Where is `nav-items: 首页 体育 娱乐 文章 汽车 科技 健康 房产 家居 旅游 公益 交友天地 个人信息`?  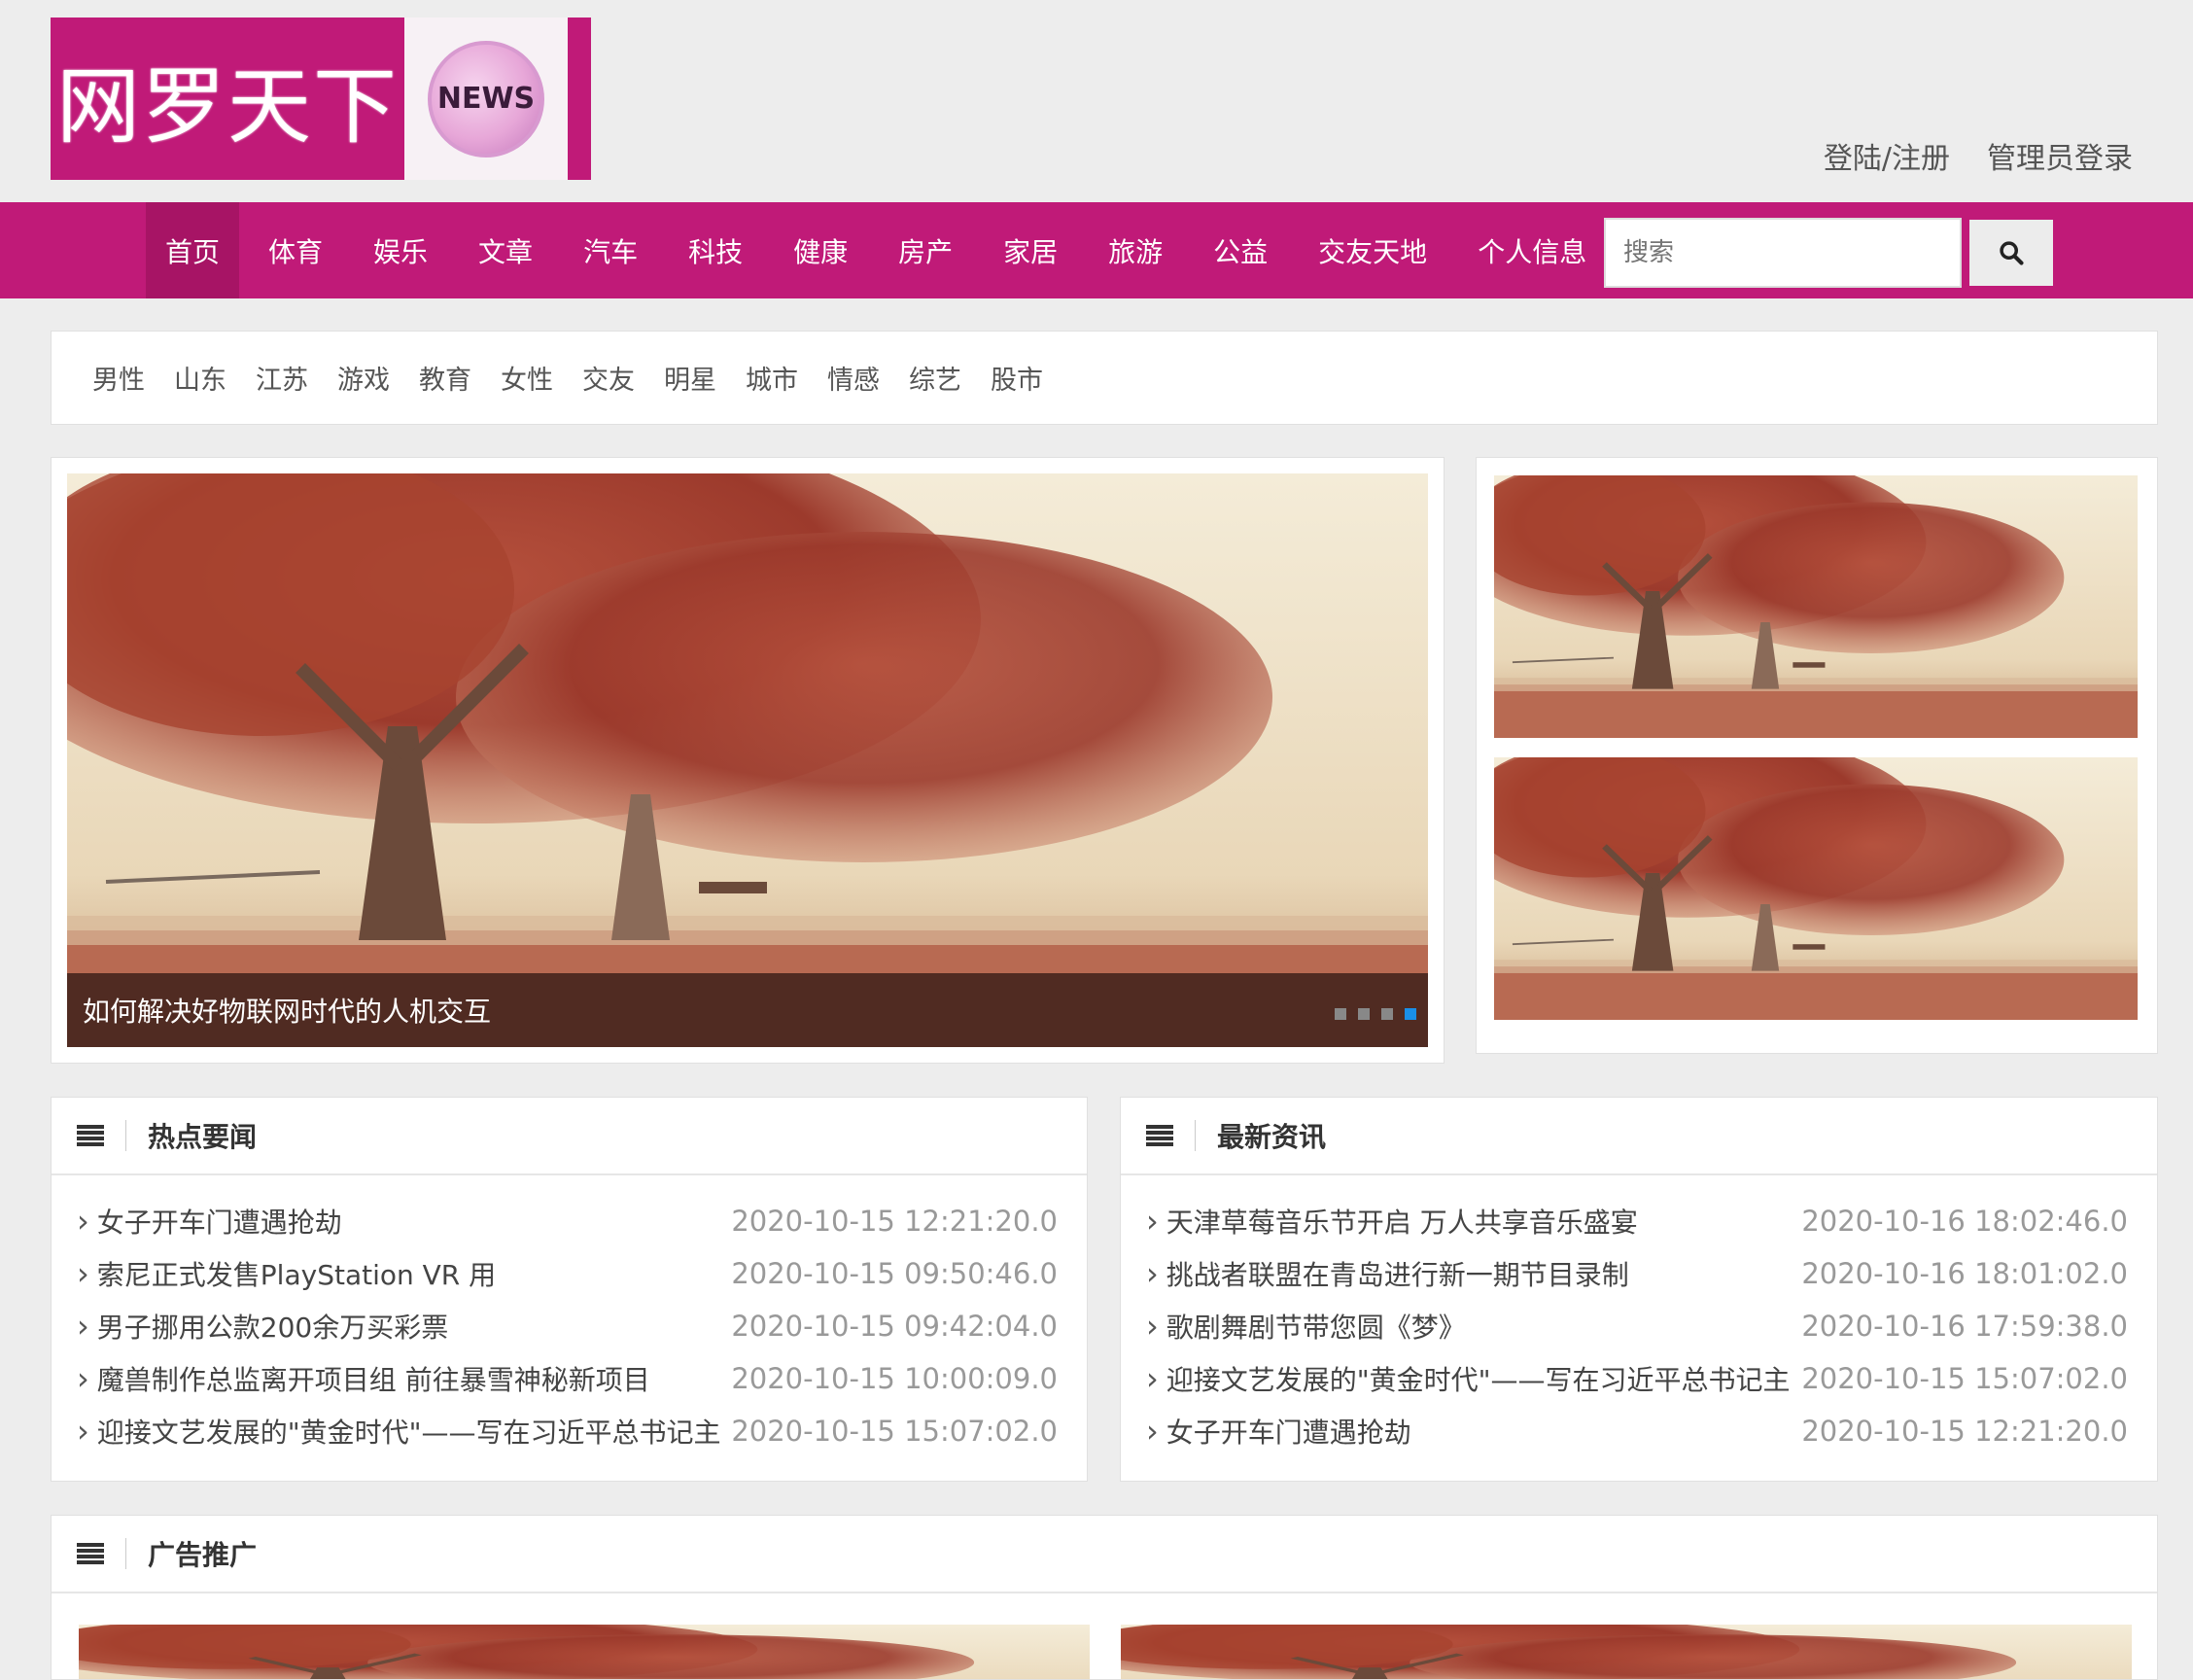 nav-items: 首页 体育 娱乐 文章 汽车 科技 健康 房产 家居 旅游 公益 交友天地 个人信息 is located at coordinates (881, 250).